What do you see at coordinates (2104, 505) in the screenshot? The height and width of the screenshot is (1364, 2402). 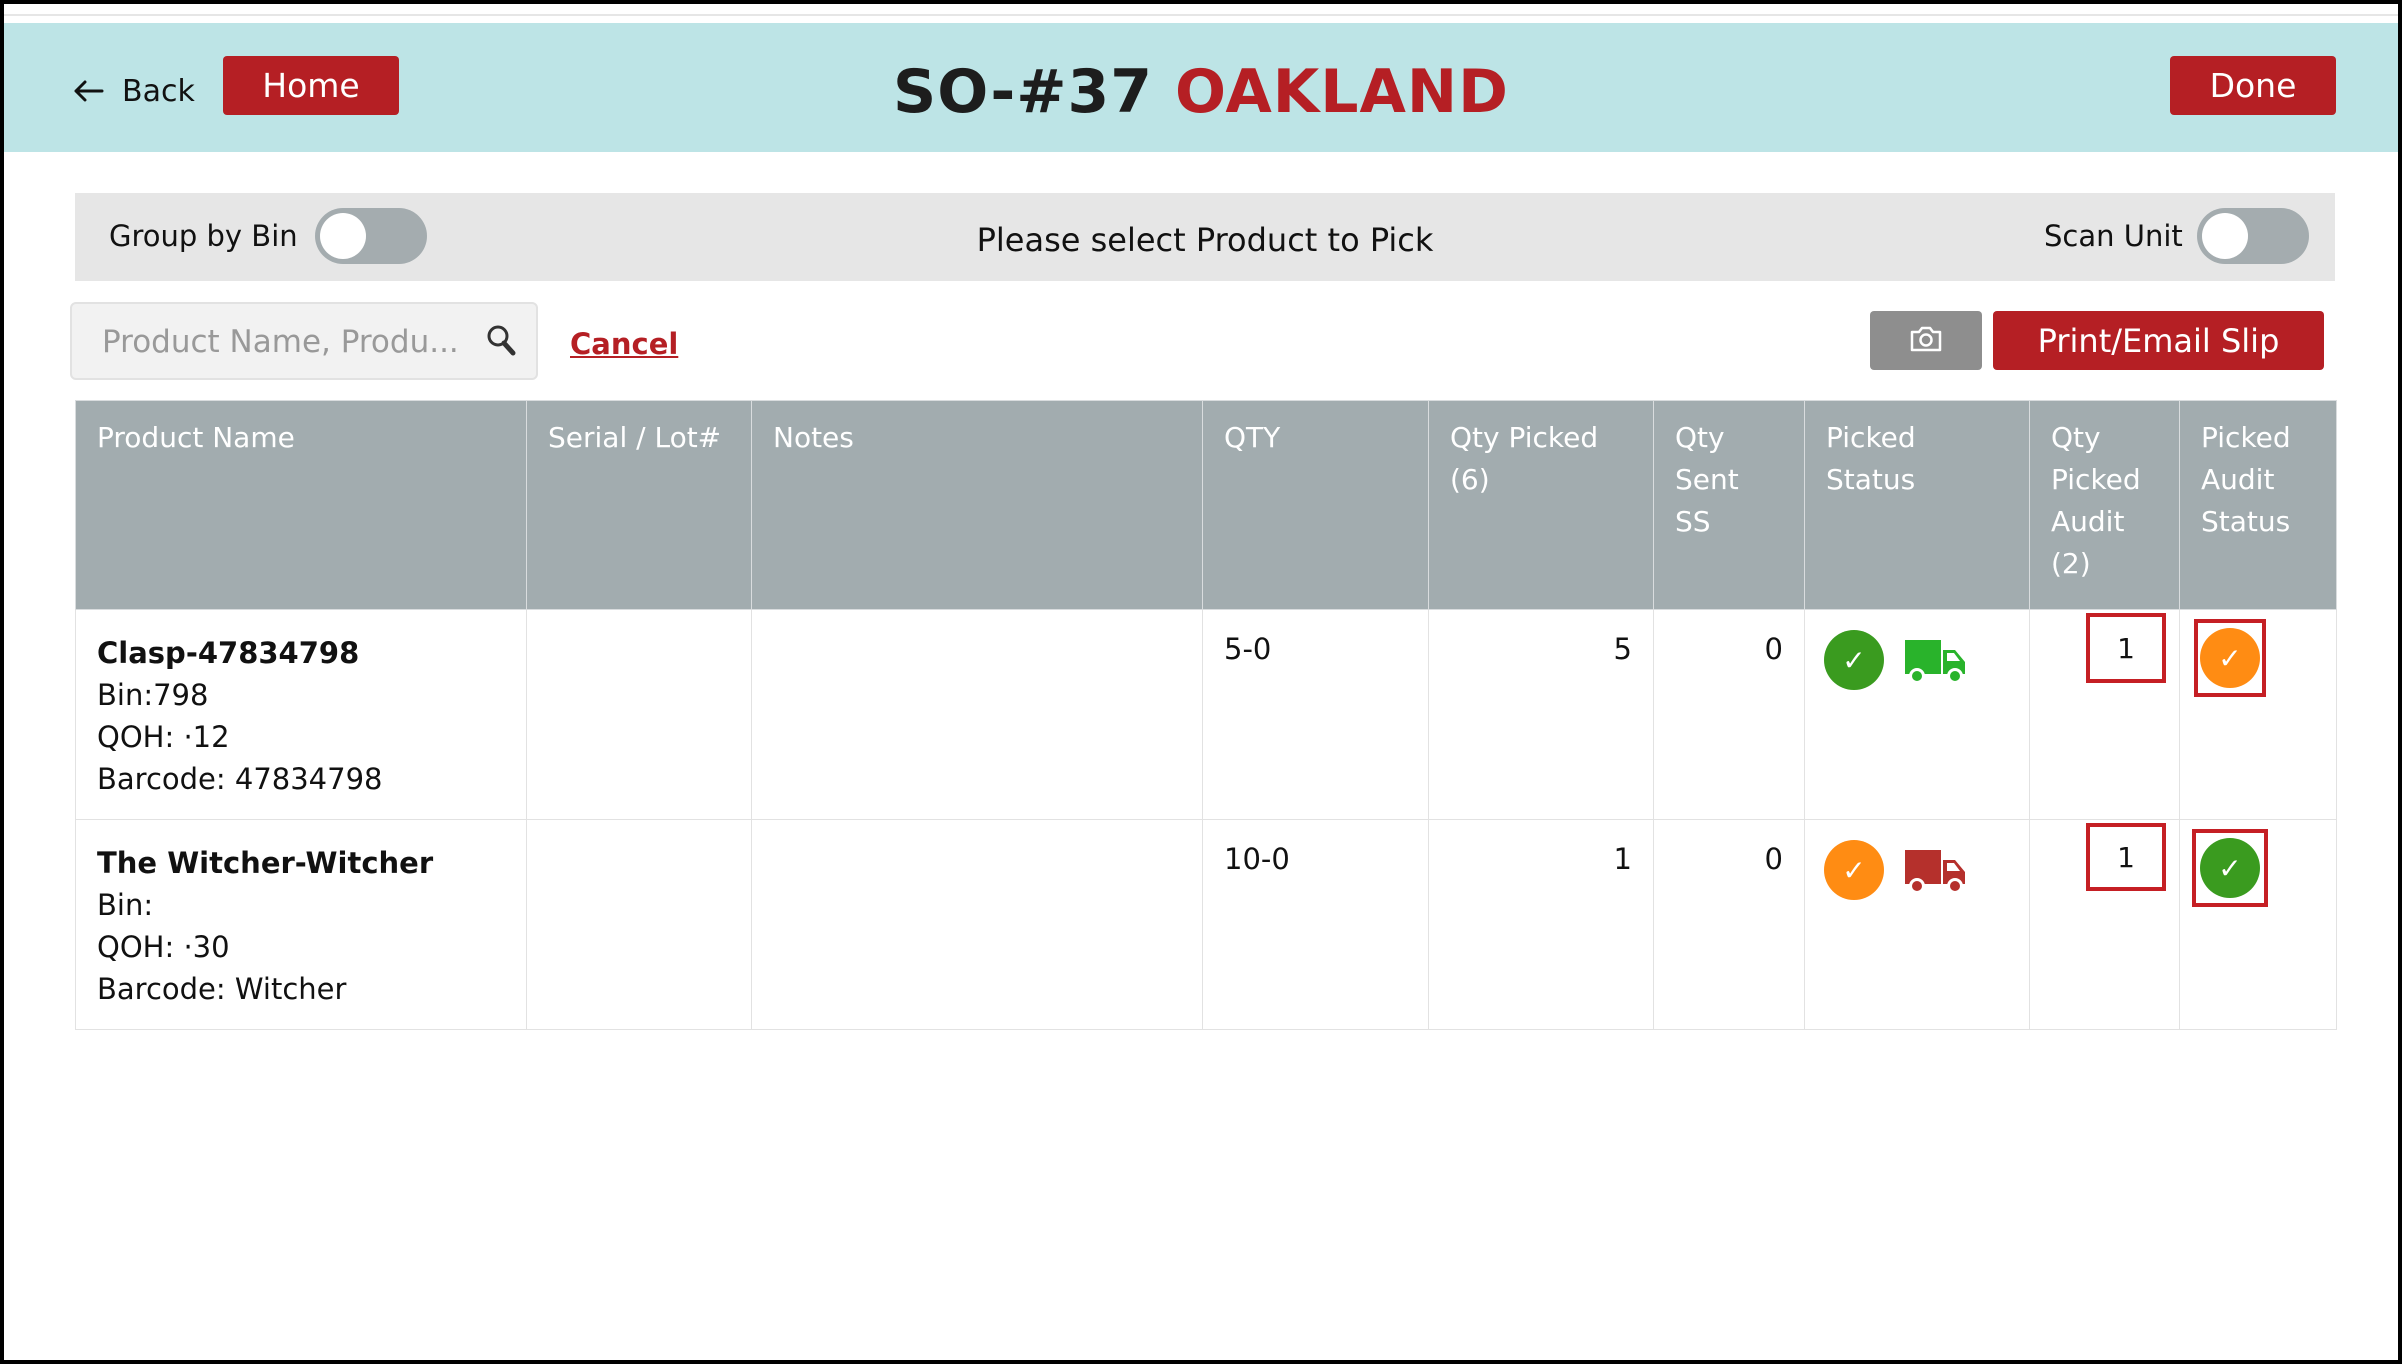 I see `column-header-qty-picked-audit: Qty Picked Audit (2)` at bounding box center [2104, 505].